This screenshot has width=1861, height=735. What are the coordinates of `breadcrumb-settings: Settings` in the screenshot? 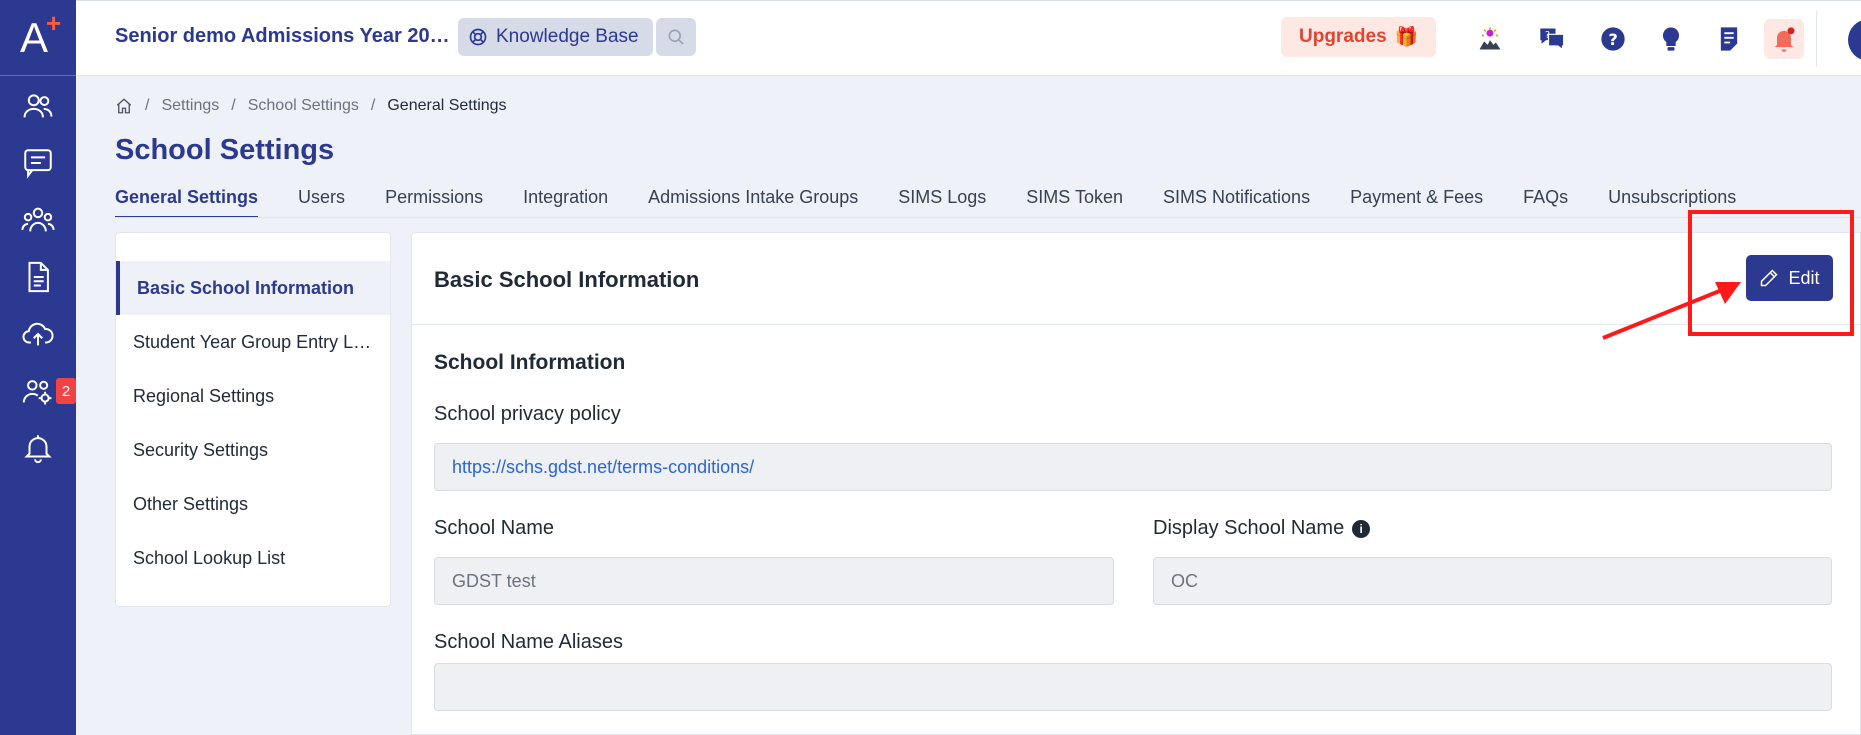 It's located at (190, 106).